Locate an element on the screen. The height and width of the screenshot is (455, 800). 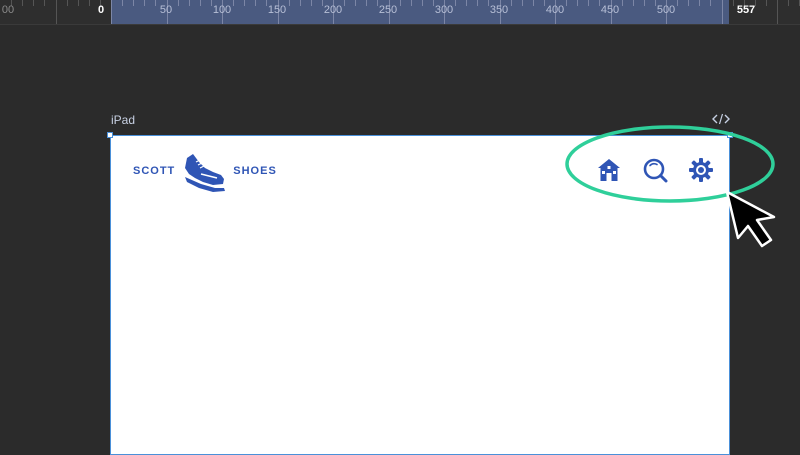
ruler-label: 50 is located at coordinates (166, 10).